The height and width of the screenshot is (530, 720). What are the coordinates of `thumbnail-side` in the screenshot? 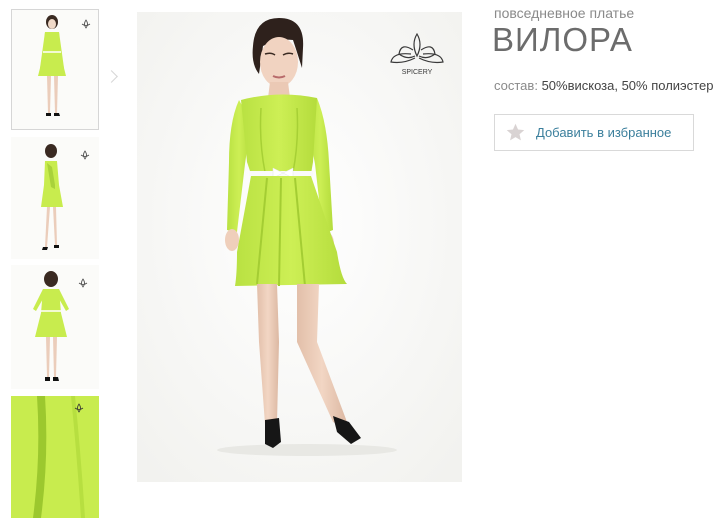 It's located at (55, 198).